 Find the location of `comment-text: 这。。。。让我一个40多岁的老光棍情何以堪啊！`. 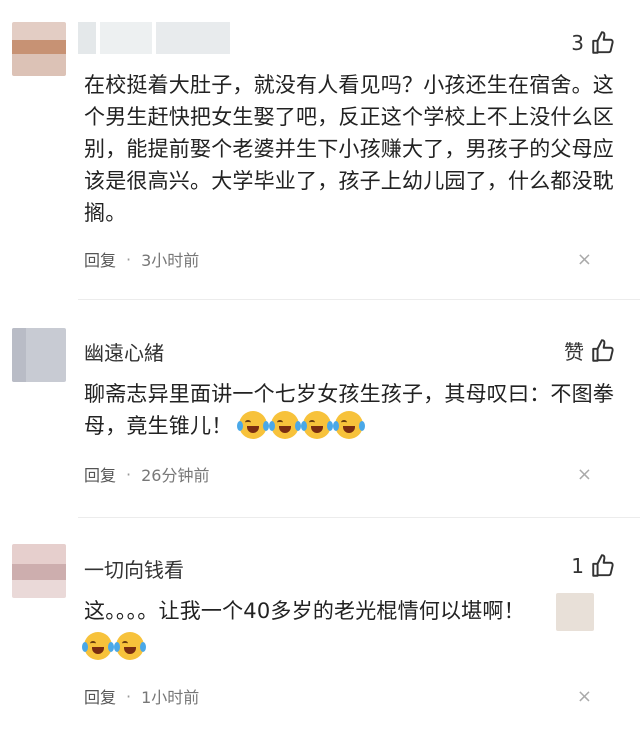

comment-text: 这。。。。让我一个40多岁的老光棍情何以堪啊！ is located at coordinates (348, 629).